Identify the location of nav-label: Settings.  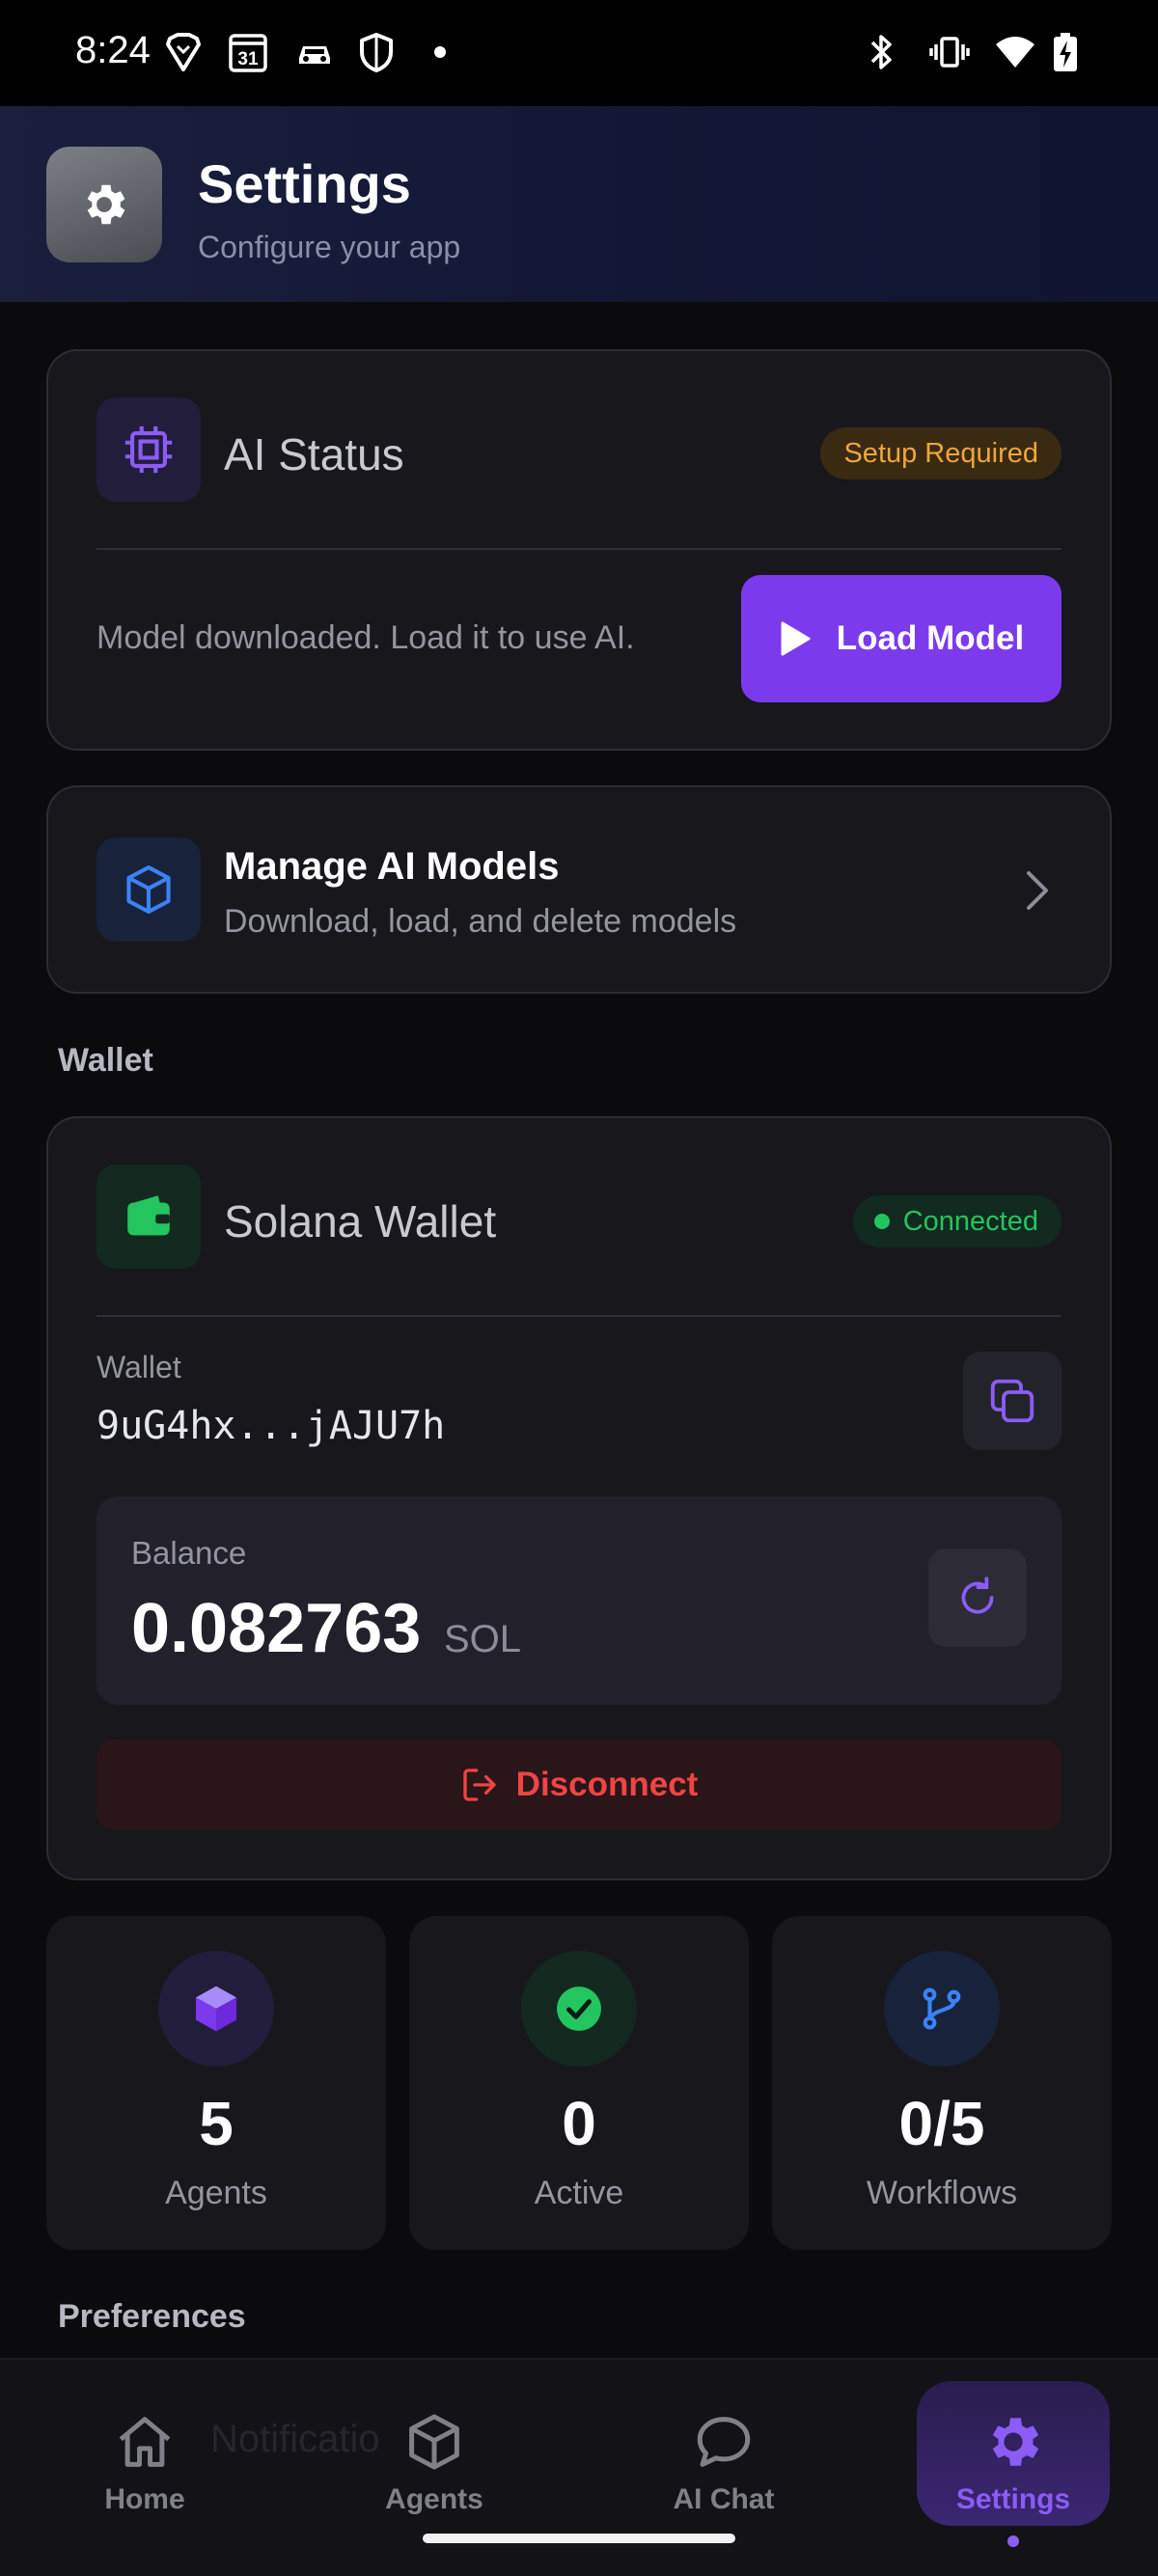
(1013, 2499).